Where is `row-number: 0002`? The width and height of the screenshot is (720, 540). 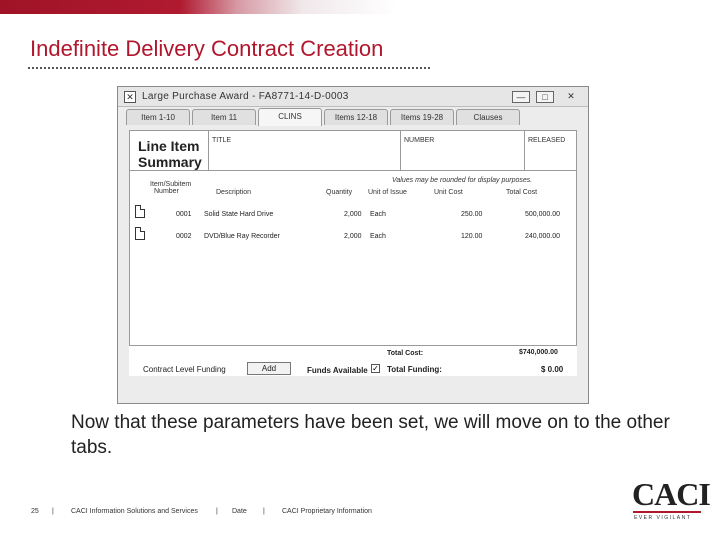 row-number: 0002 is located at coordinates (184, 236).